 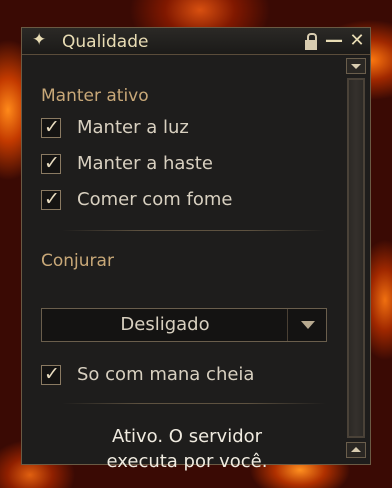 I want to click on keep-rod-checkbox: ✓, so click(x=51, y=163).